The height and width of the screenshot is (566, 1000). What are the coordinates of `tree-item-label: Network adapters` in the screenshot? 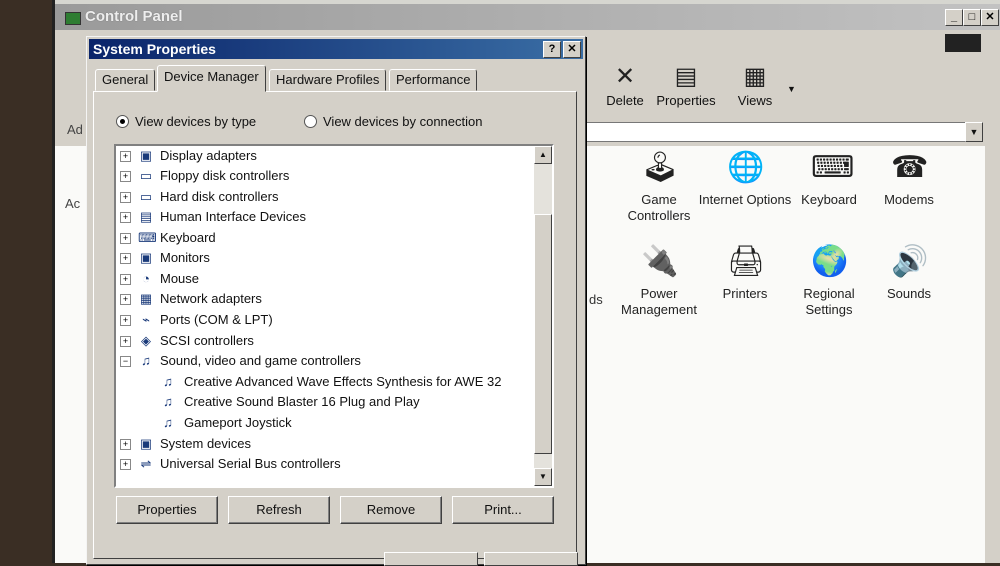 It's located at (211, 298).